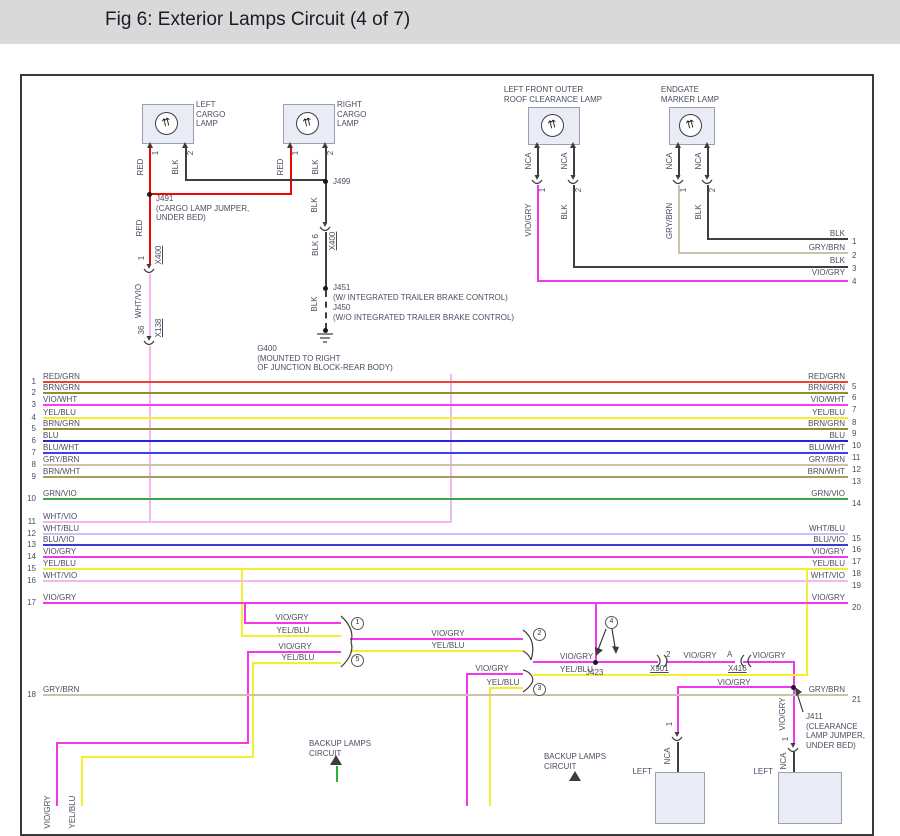 This screenshot has height=836, width=900. Describe the element at coordinates (856, 585) in the screenshot. I see `diagram-label: 19` at that location.